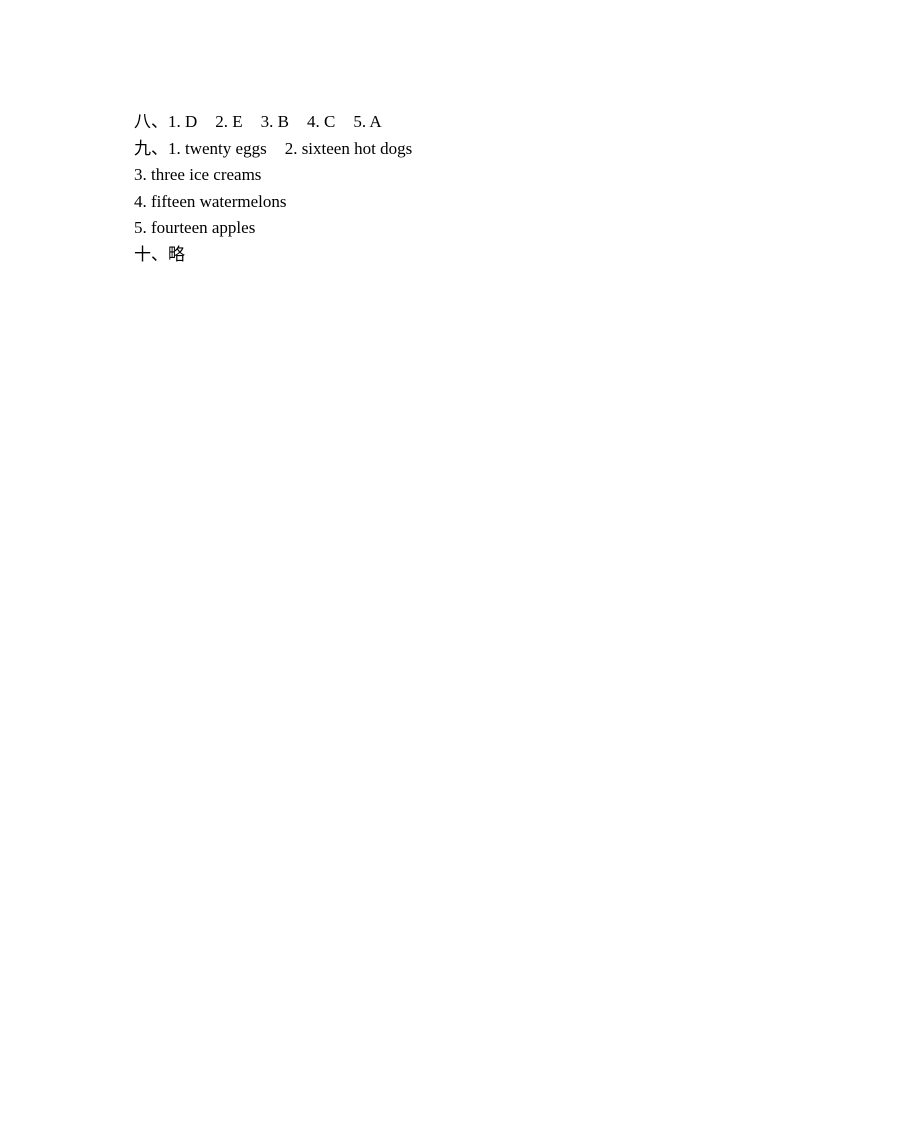 This screenshot has height=1132, width=920. What do you see at coordinates (229, 121) in the screenshot?
I see `answer-item: 2. E` at bounding box center [229, 121].